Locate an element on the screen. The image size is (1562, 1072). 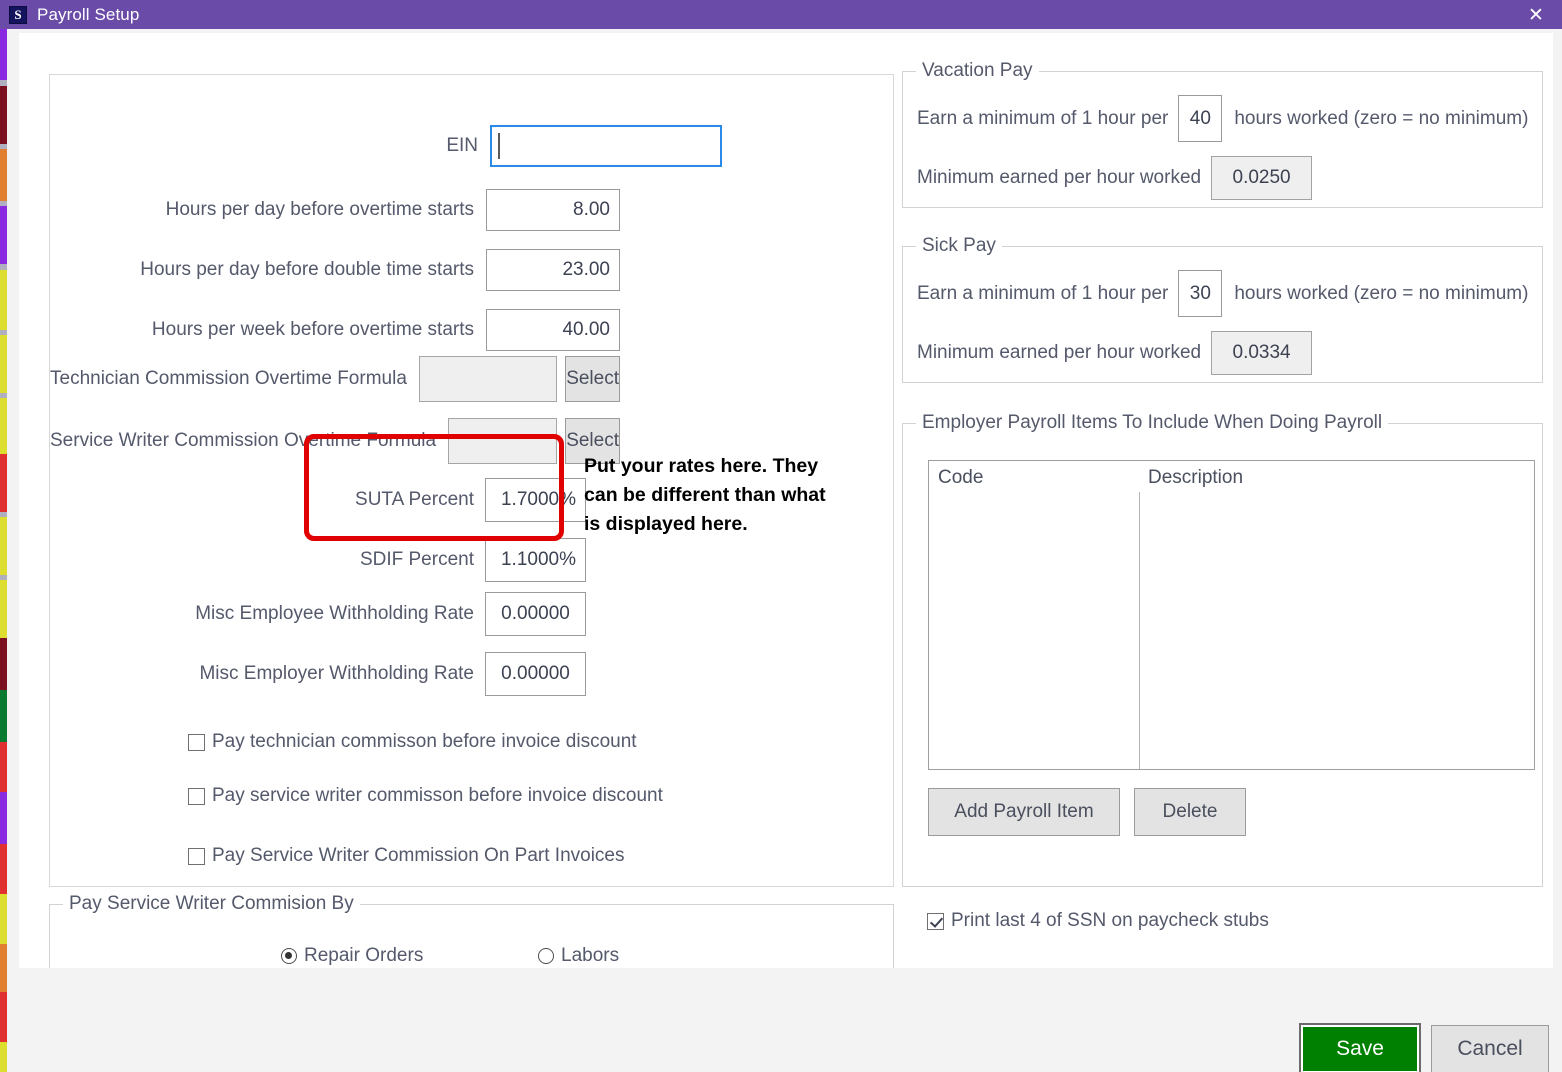
field-row-sdif-percent: SDIF Percent 1.1000% is located at coordinates (318, 560).